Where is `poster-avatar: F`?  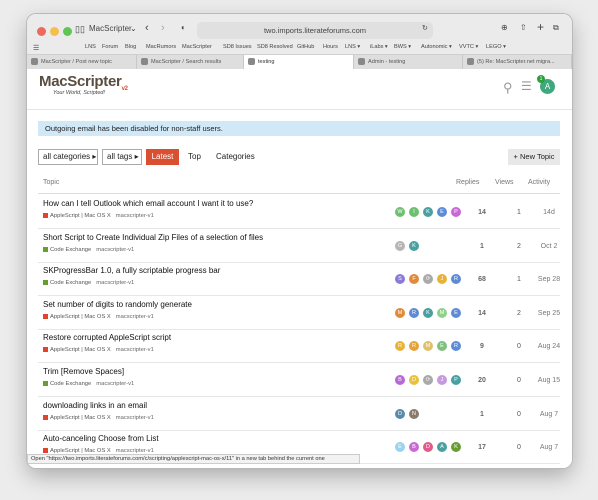 poster-avatar: F is located at coordinates (414, 279).